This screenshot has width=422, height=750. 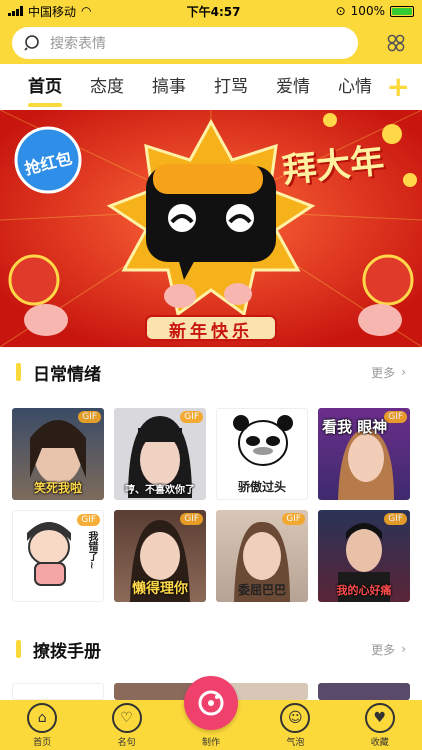 I want to click on sticker-item: GIF 看我 眼神, so click(x=364, y=454).